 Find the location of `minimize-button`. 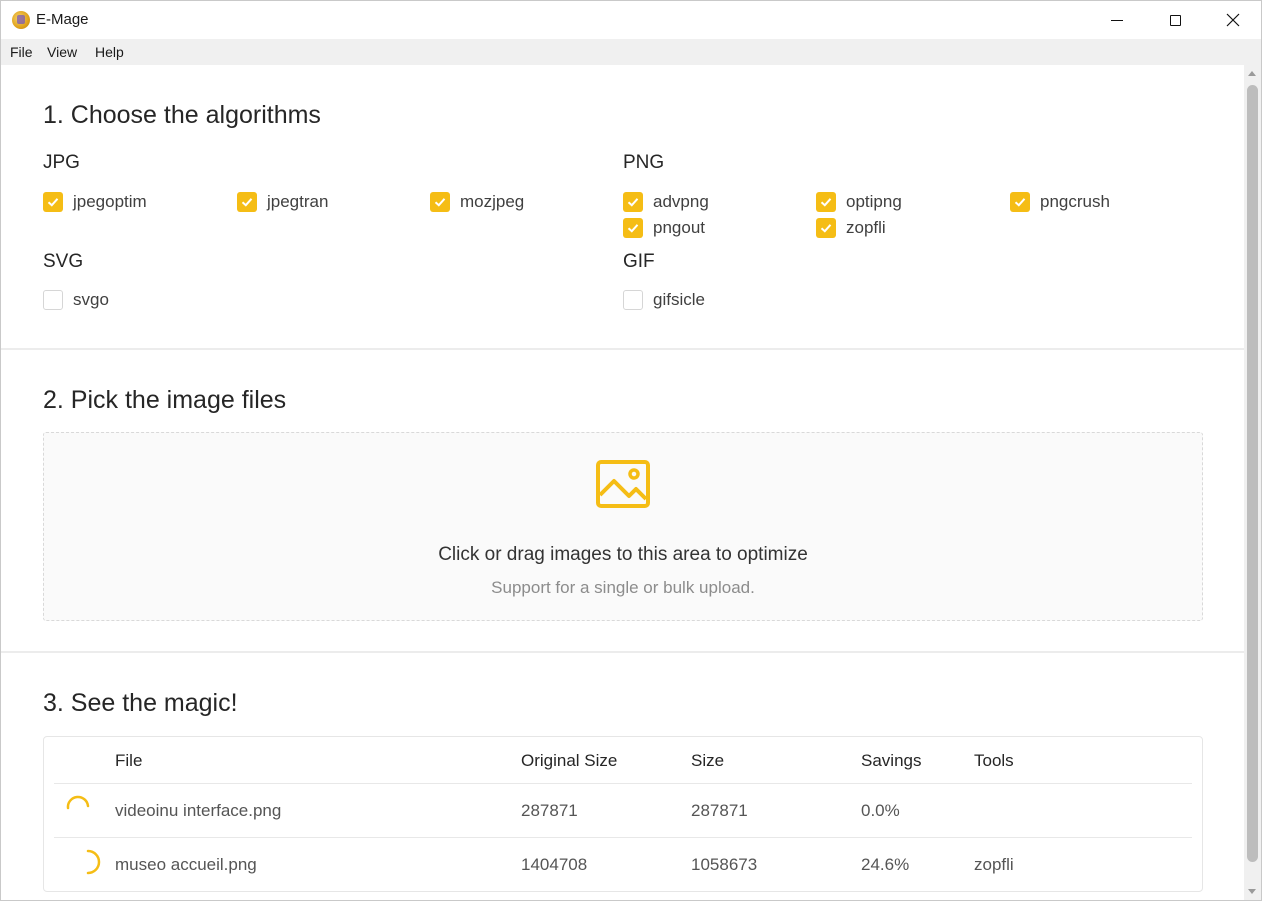

minimize-button is located at coordinates (1117, 20).